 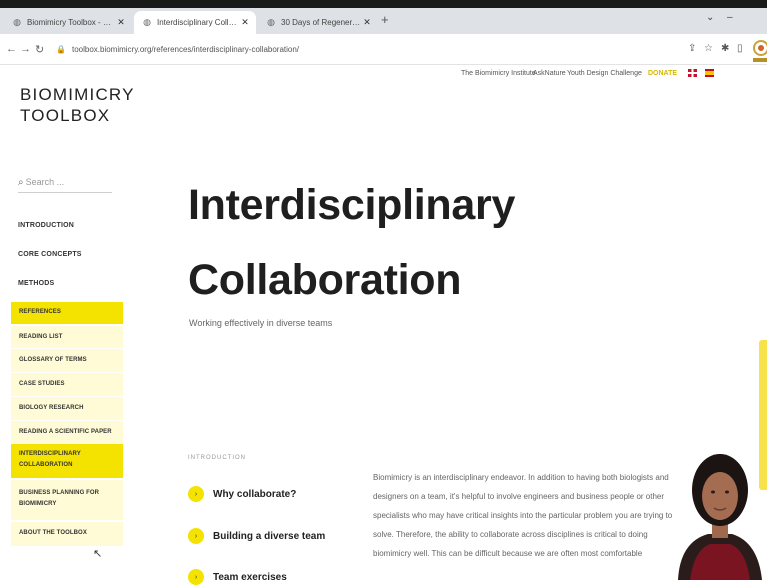 What do you see at coordinates (71, 22) in the screenshot?
I see `tab-title: Biomimicry Toolbox - Biomi` at bounding box center [71, 22].